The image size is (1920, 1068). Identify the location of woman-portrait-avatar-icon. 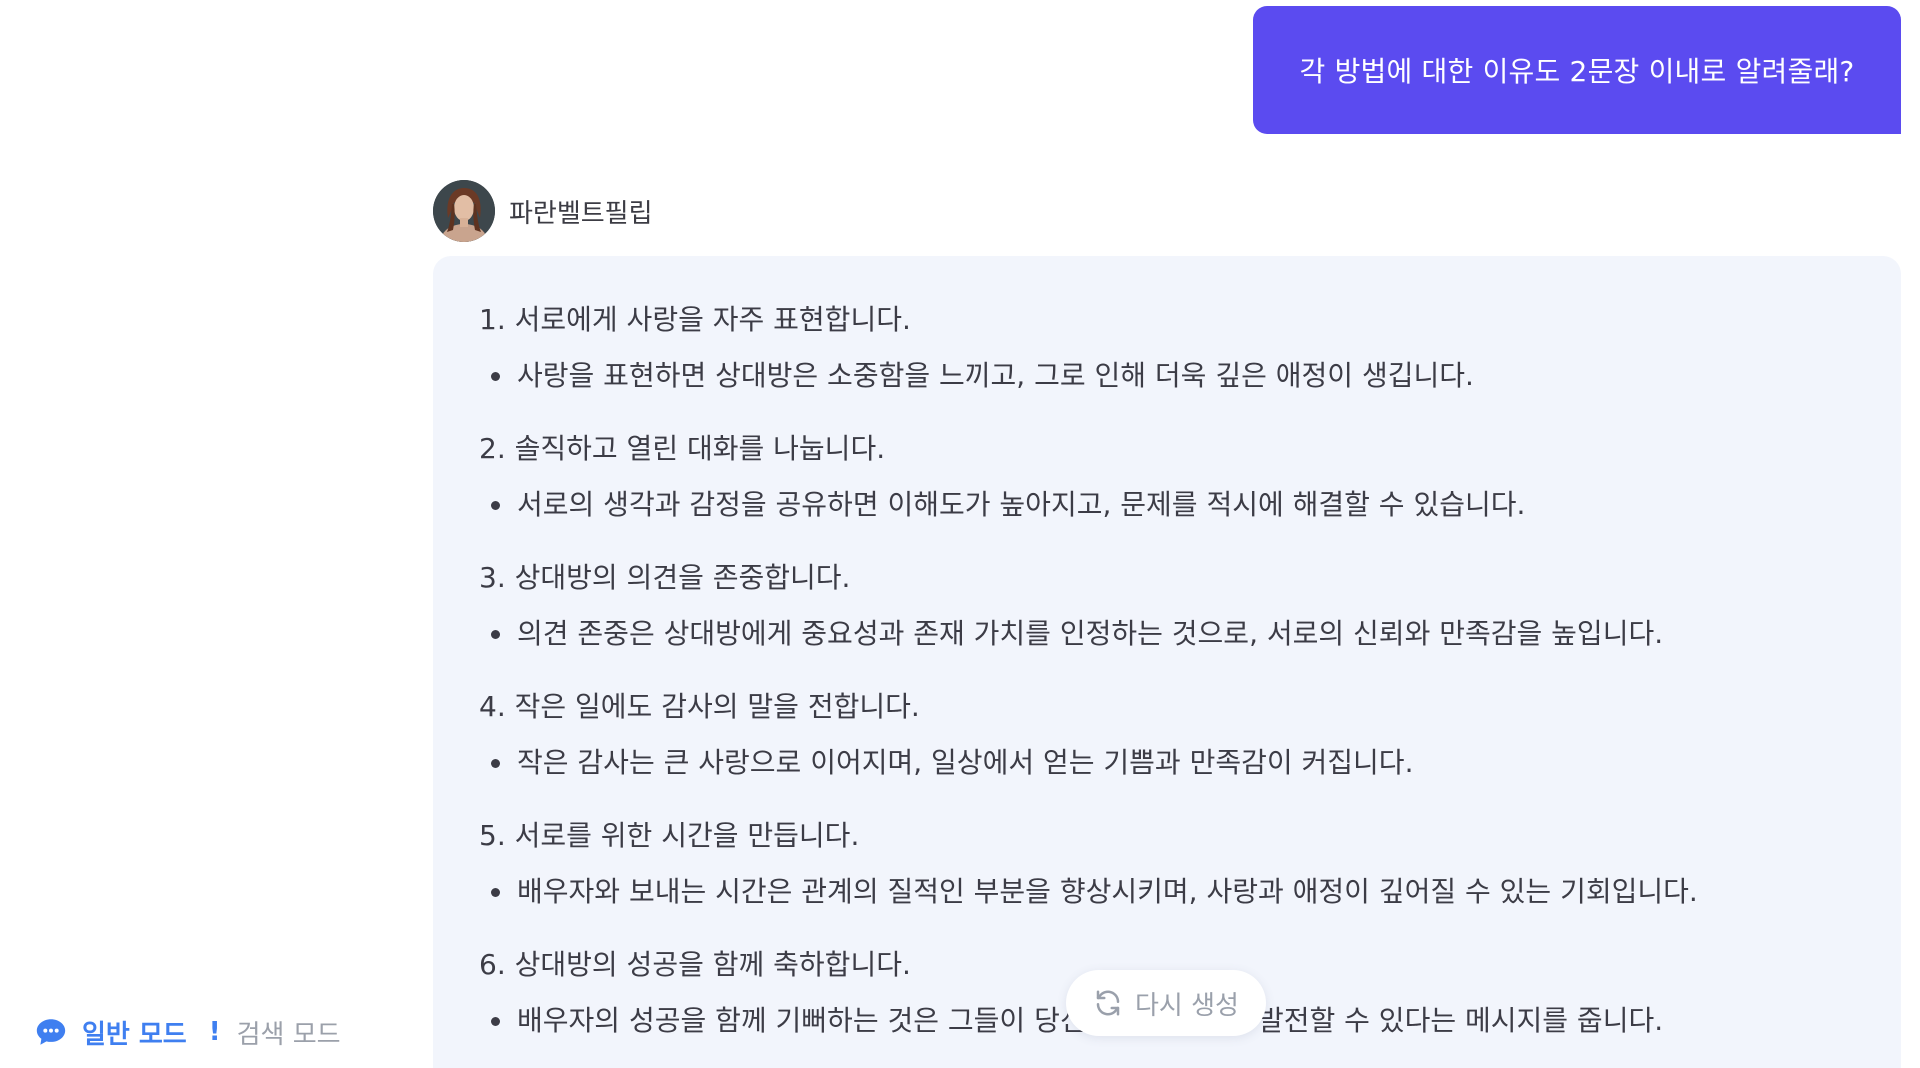
(464, 211).